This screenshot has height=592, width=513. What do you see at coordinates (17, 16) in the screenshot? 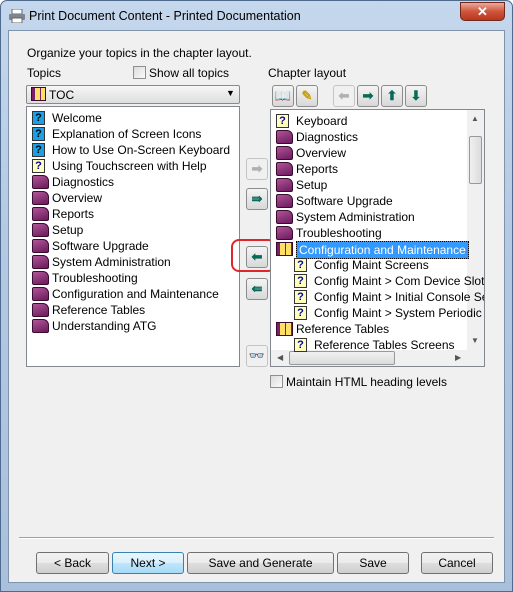
I see `printer-icon` at bounding box center [17, 16].